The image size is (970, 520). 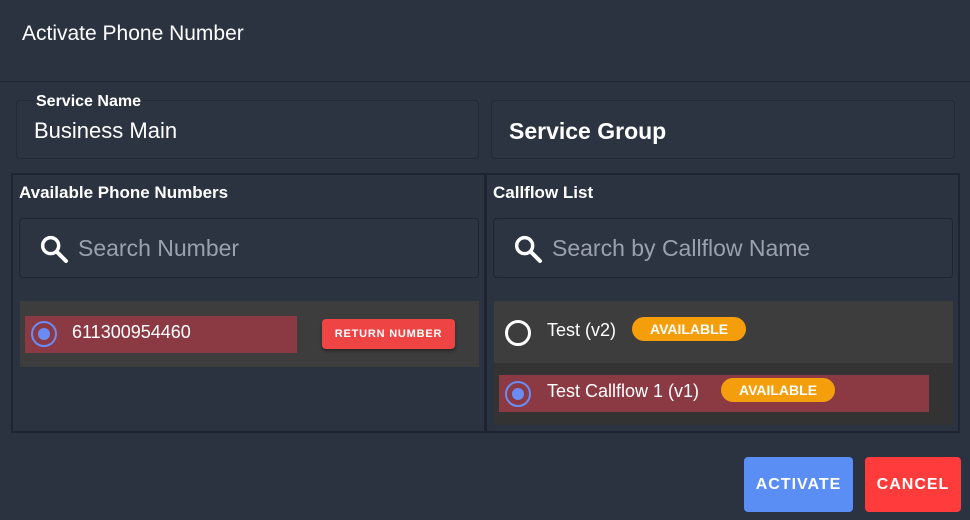 What do you see at coordinates (714, 393) in the screenshot?
I see `callflow-row: Test Callflow 1 (v1) AVAILABLE` at bounding box center [714, 393].